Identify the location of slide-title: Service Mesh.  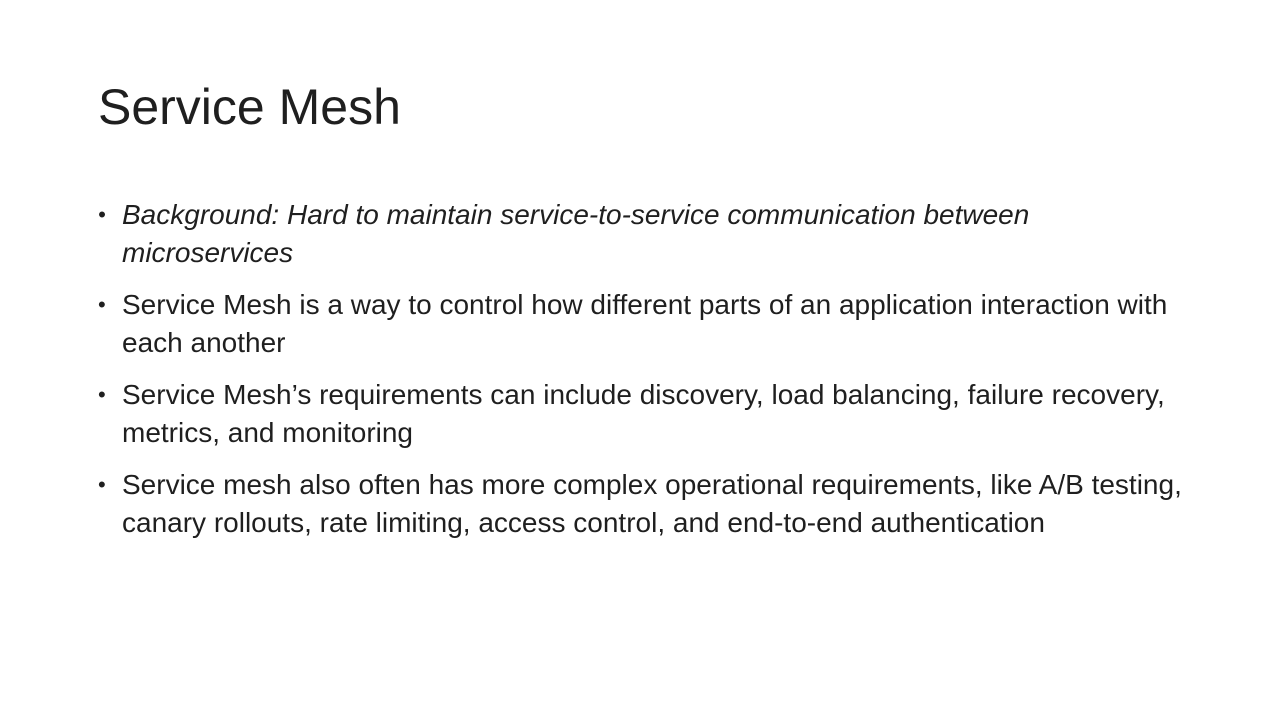
(249, 107).